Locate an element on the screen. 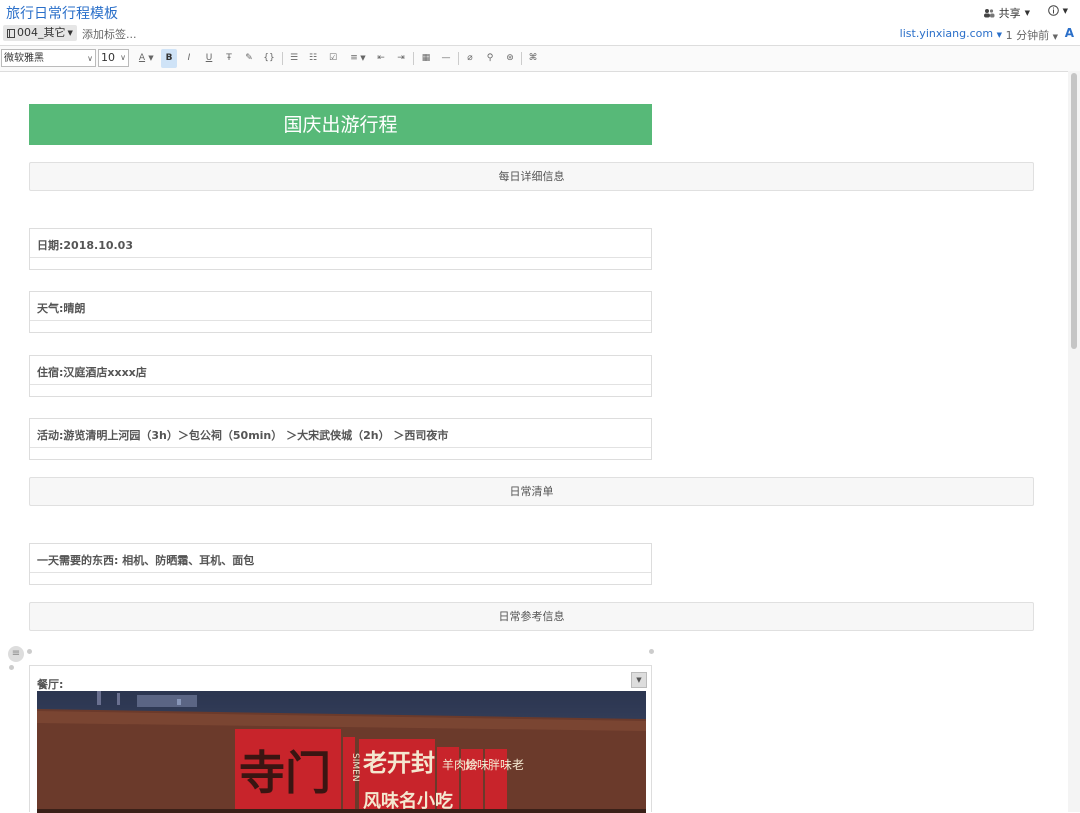 The height and width of the screenshot is (813, 1080). table-icon: ▦ is located at coordinates (426, 58).